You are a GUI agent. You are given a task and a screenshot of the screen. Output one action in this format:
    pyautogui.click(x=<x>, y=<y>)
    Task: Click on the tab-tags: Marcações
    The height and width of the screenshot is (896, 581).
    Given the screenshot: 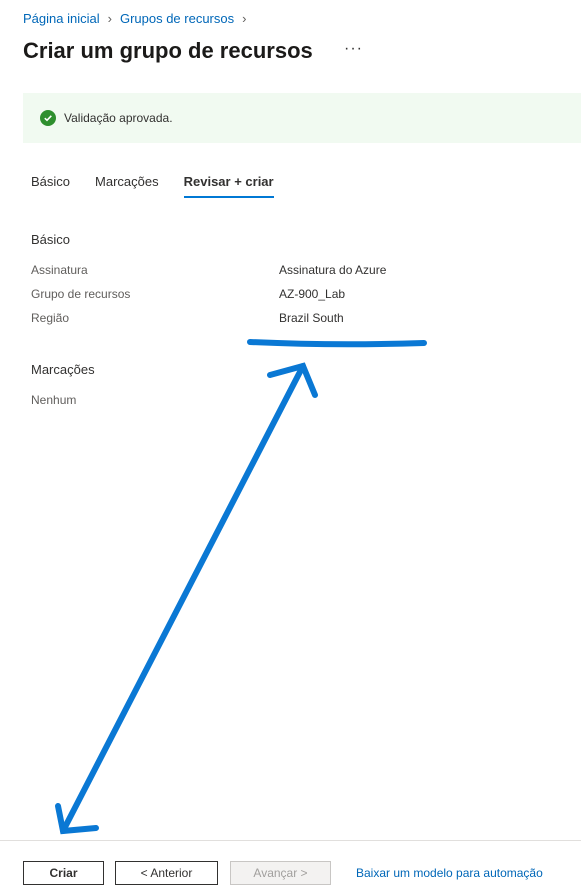 What is the action you would take?
    pyautogui.click(x=127, y=186)
    